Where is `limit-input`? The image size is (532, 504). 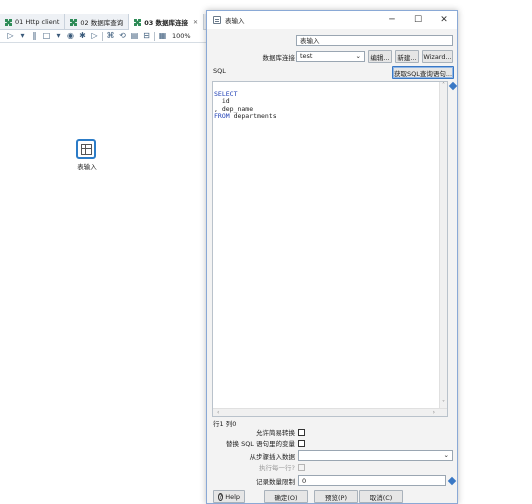
limit-input is located at coordinates (372, 480).